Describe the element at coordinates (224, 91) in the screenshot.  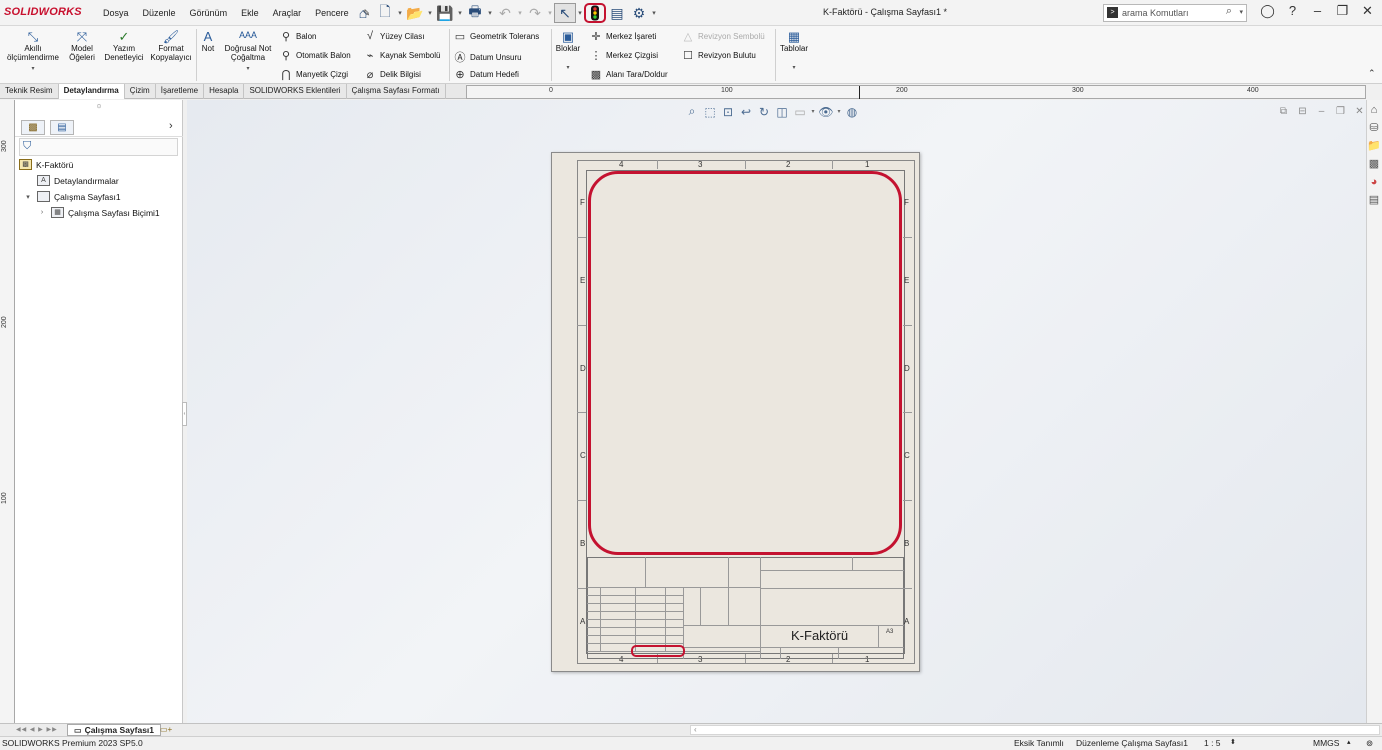
I see `tab-evaluate: Hesapla` at that location.